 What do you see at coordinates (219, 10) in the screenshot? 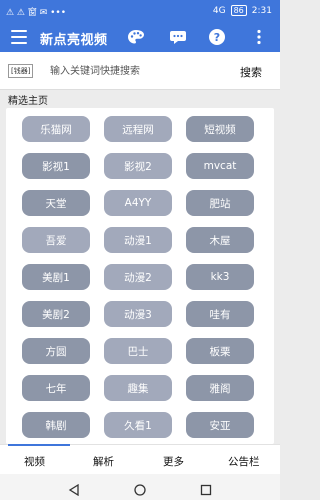
I see `network-label: 4G` at bounding box center [219, 10].